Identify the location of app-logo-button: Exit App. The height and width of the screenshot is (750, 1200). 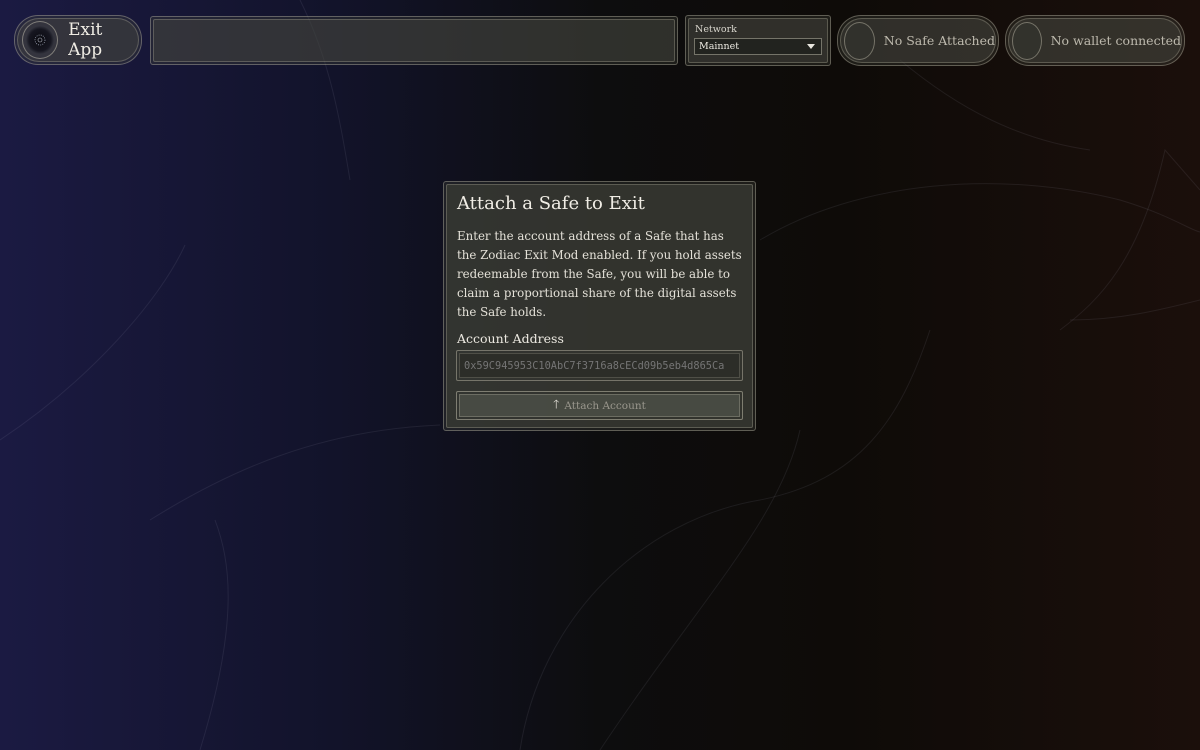
(78, 40).